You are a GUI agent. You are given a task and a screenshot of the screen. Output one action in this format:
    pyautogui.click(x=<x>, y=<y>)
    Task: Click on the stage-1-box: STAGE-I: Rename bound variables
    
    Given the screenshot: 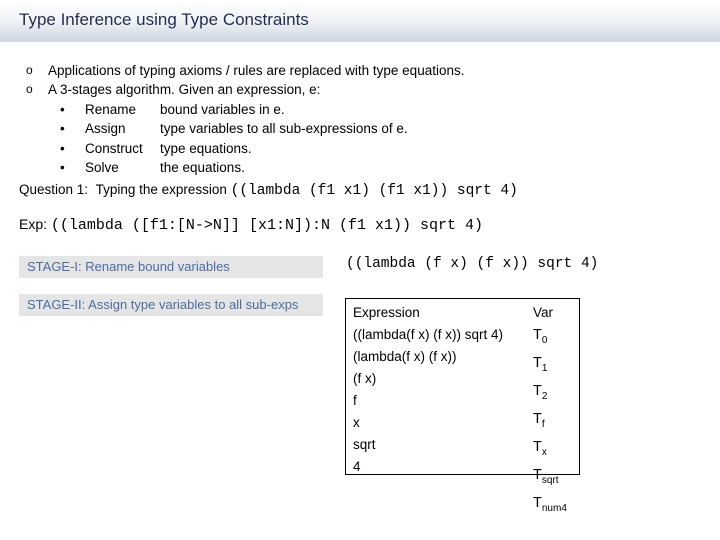 What is the action you would take?
    pyautogui.click(x=171, y=267)
    